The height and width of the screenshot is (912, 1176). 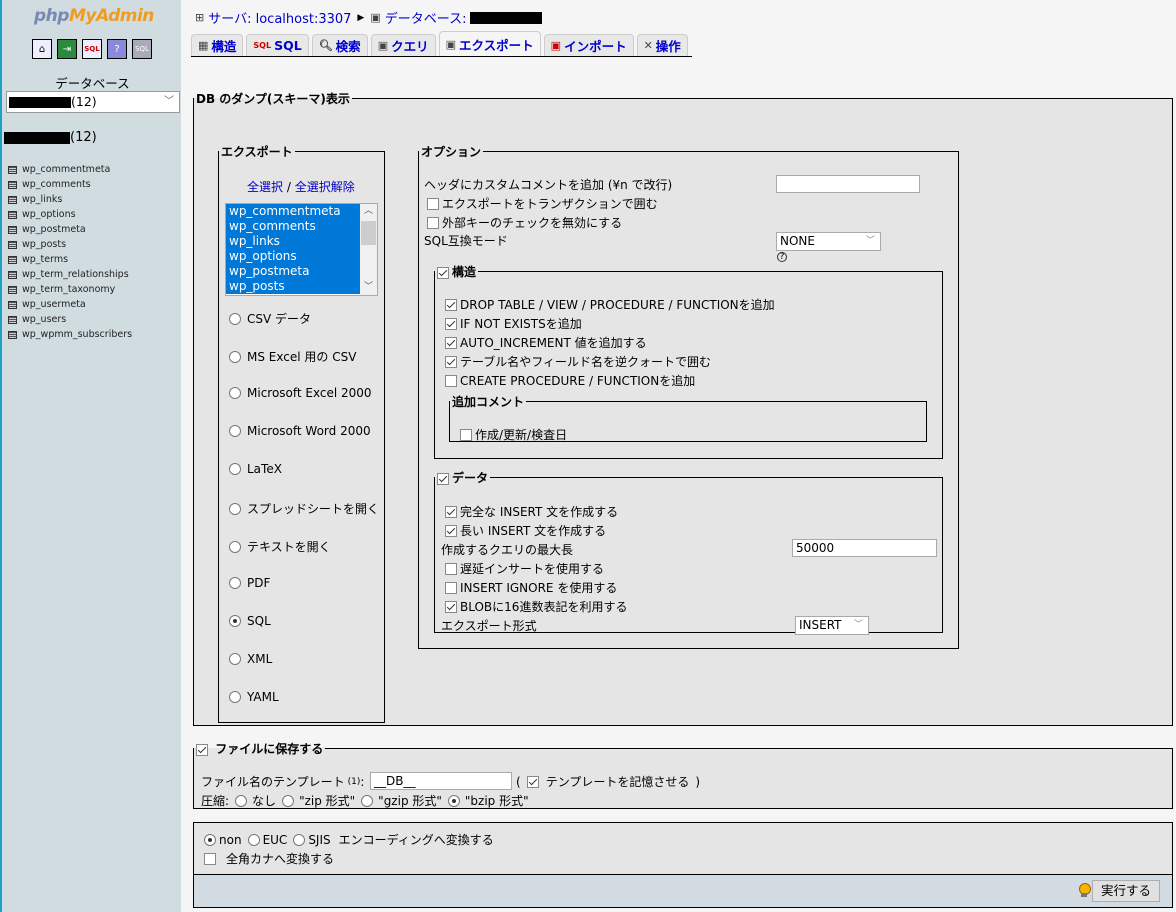 What do you see at coordinates (210, 839) in the screenshot?
I see `encoding-non-radio` at bounding box center [210, 839].